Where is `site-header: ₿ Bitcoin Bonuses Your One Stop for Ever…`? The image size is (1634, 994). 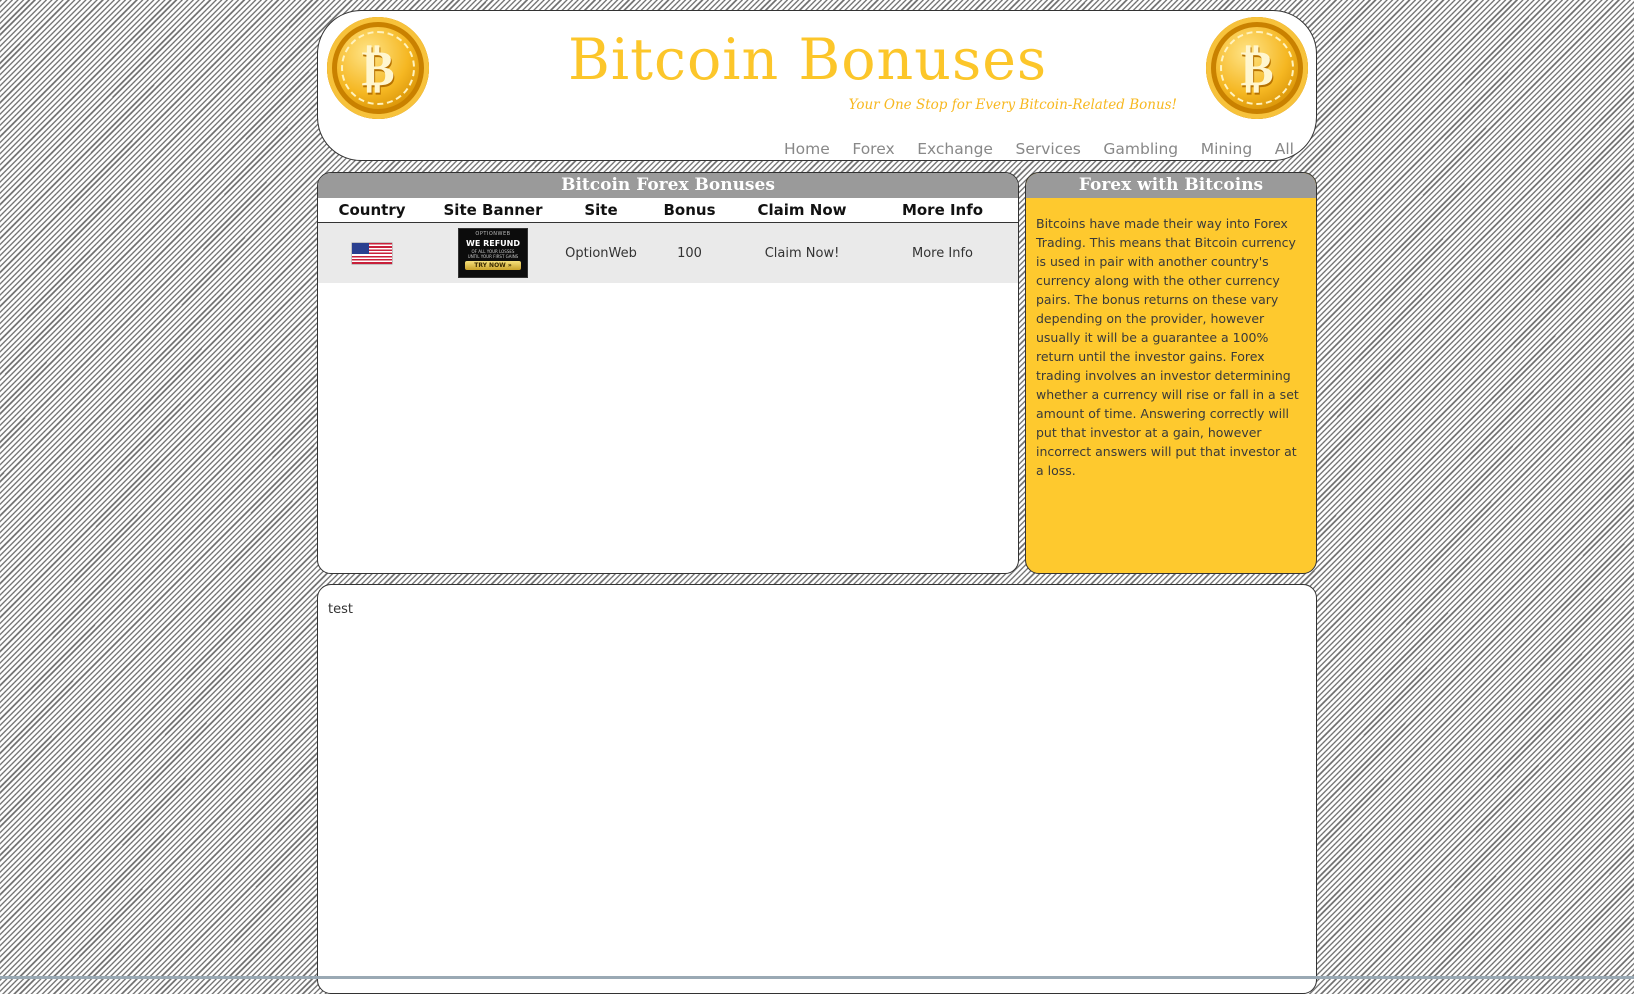
site-header: ₿ Bitcoin Bonuses Your One Stop for Ever… is located at coordinates (817, 85).